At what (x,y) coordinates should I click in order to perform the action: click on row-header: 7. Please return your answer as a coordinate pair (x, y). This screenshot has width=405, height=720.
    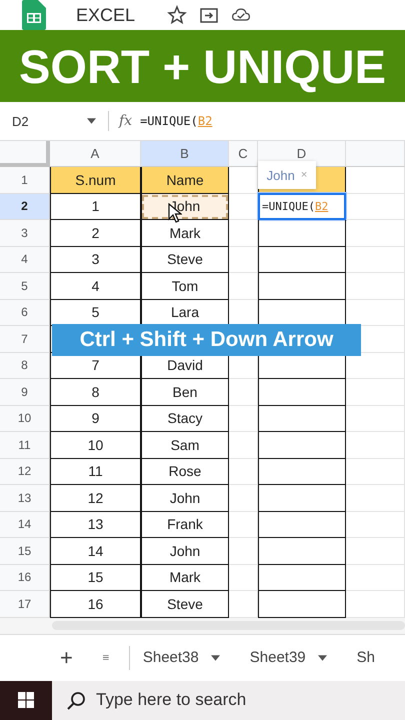
    Looking at the image, I should click on (25, 339).